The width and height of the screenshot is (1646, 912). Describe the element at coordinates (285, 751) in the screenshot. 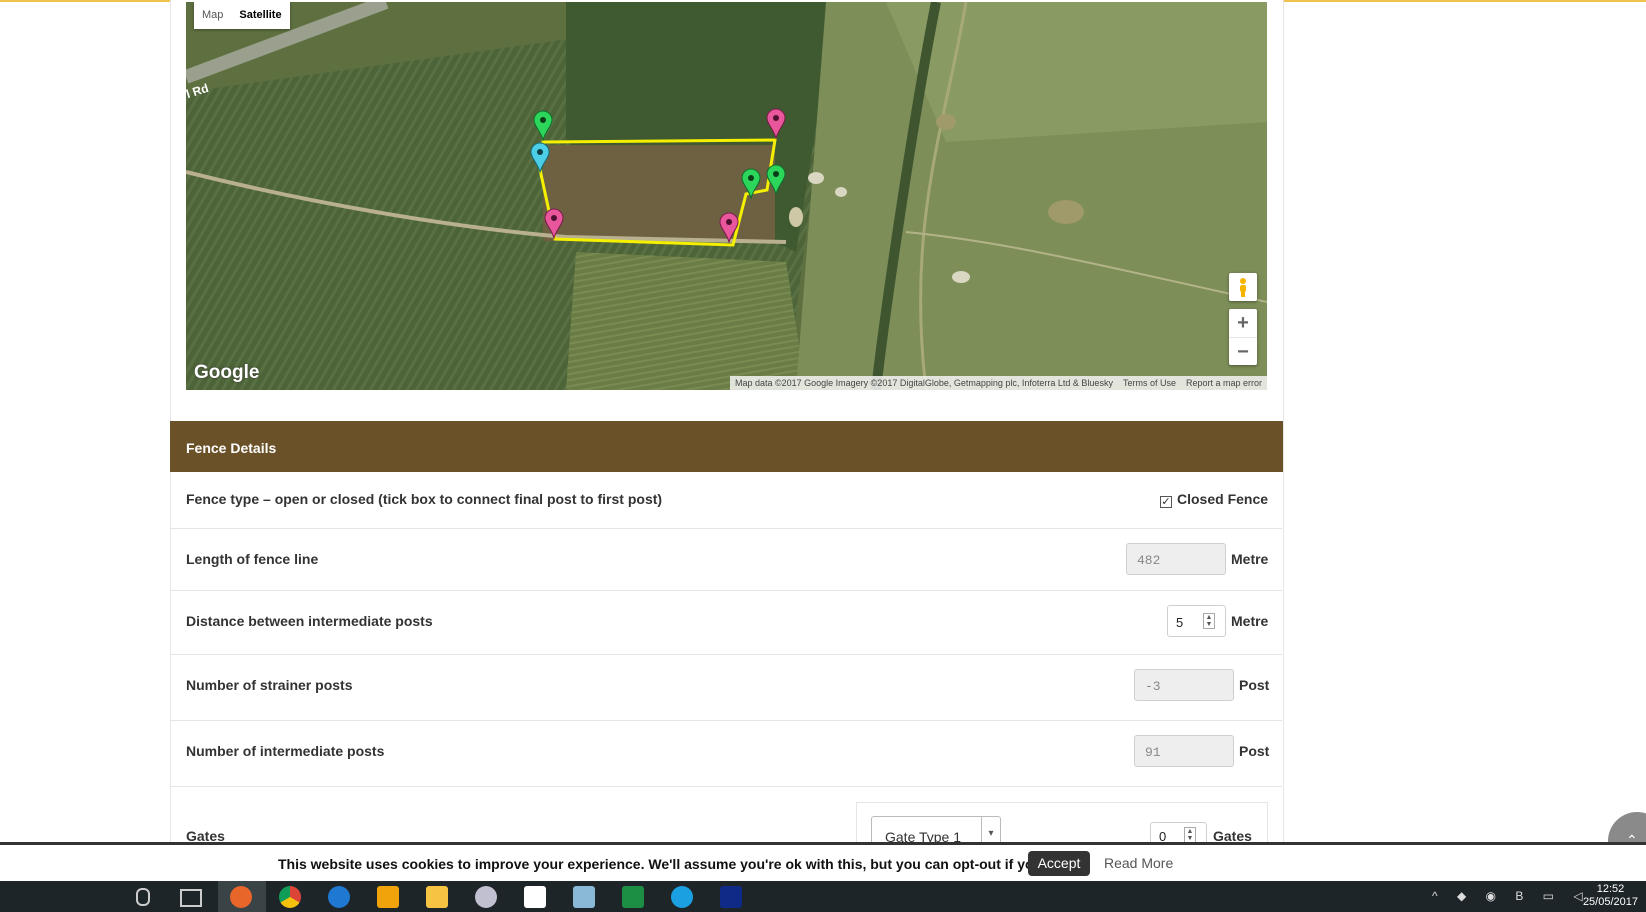

I see `intermediate-posts-label: Number of intermediate posts` at that location.